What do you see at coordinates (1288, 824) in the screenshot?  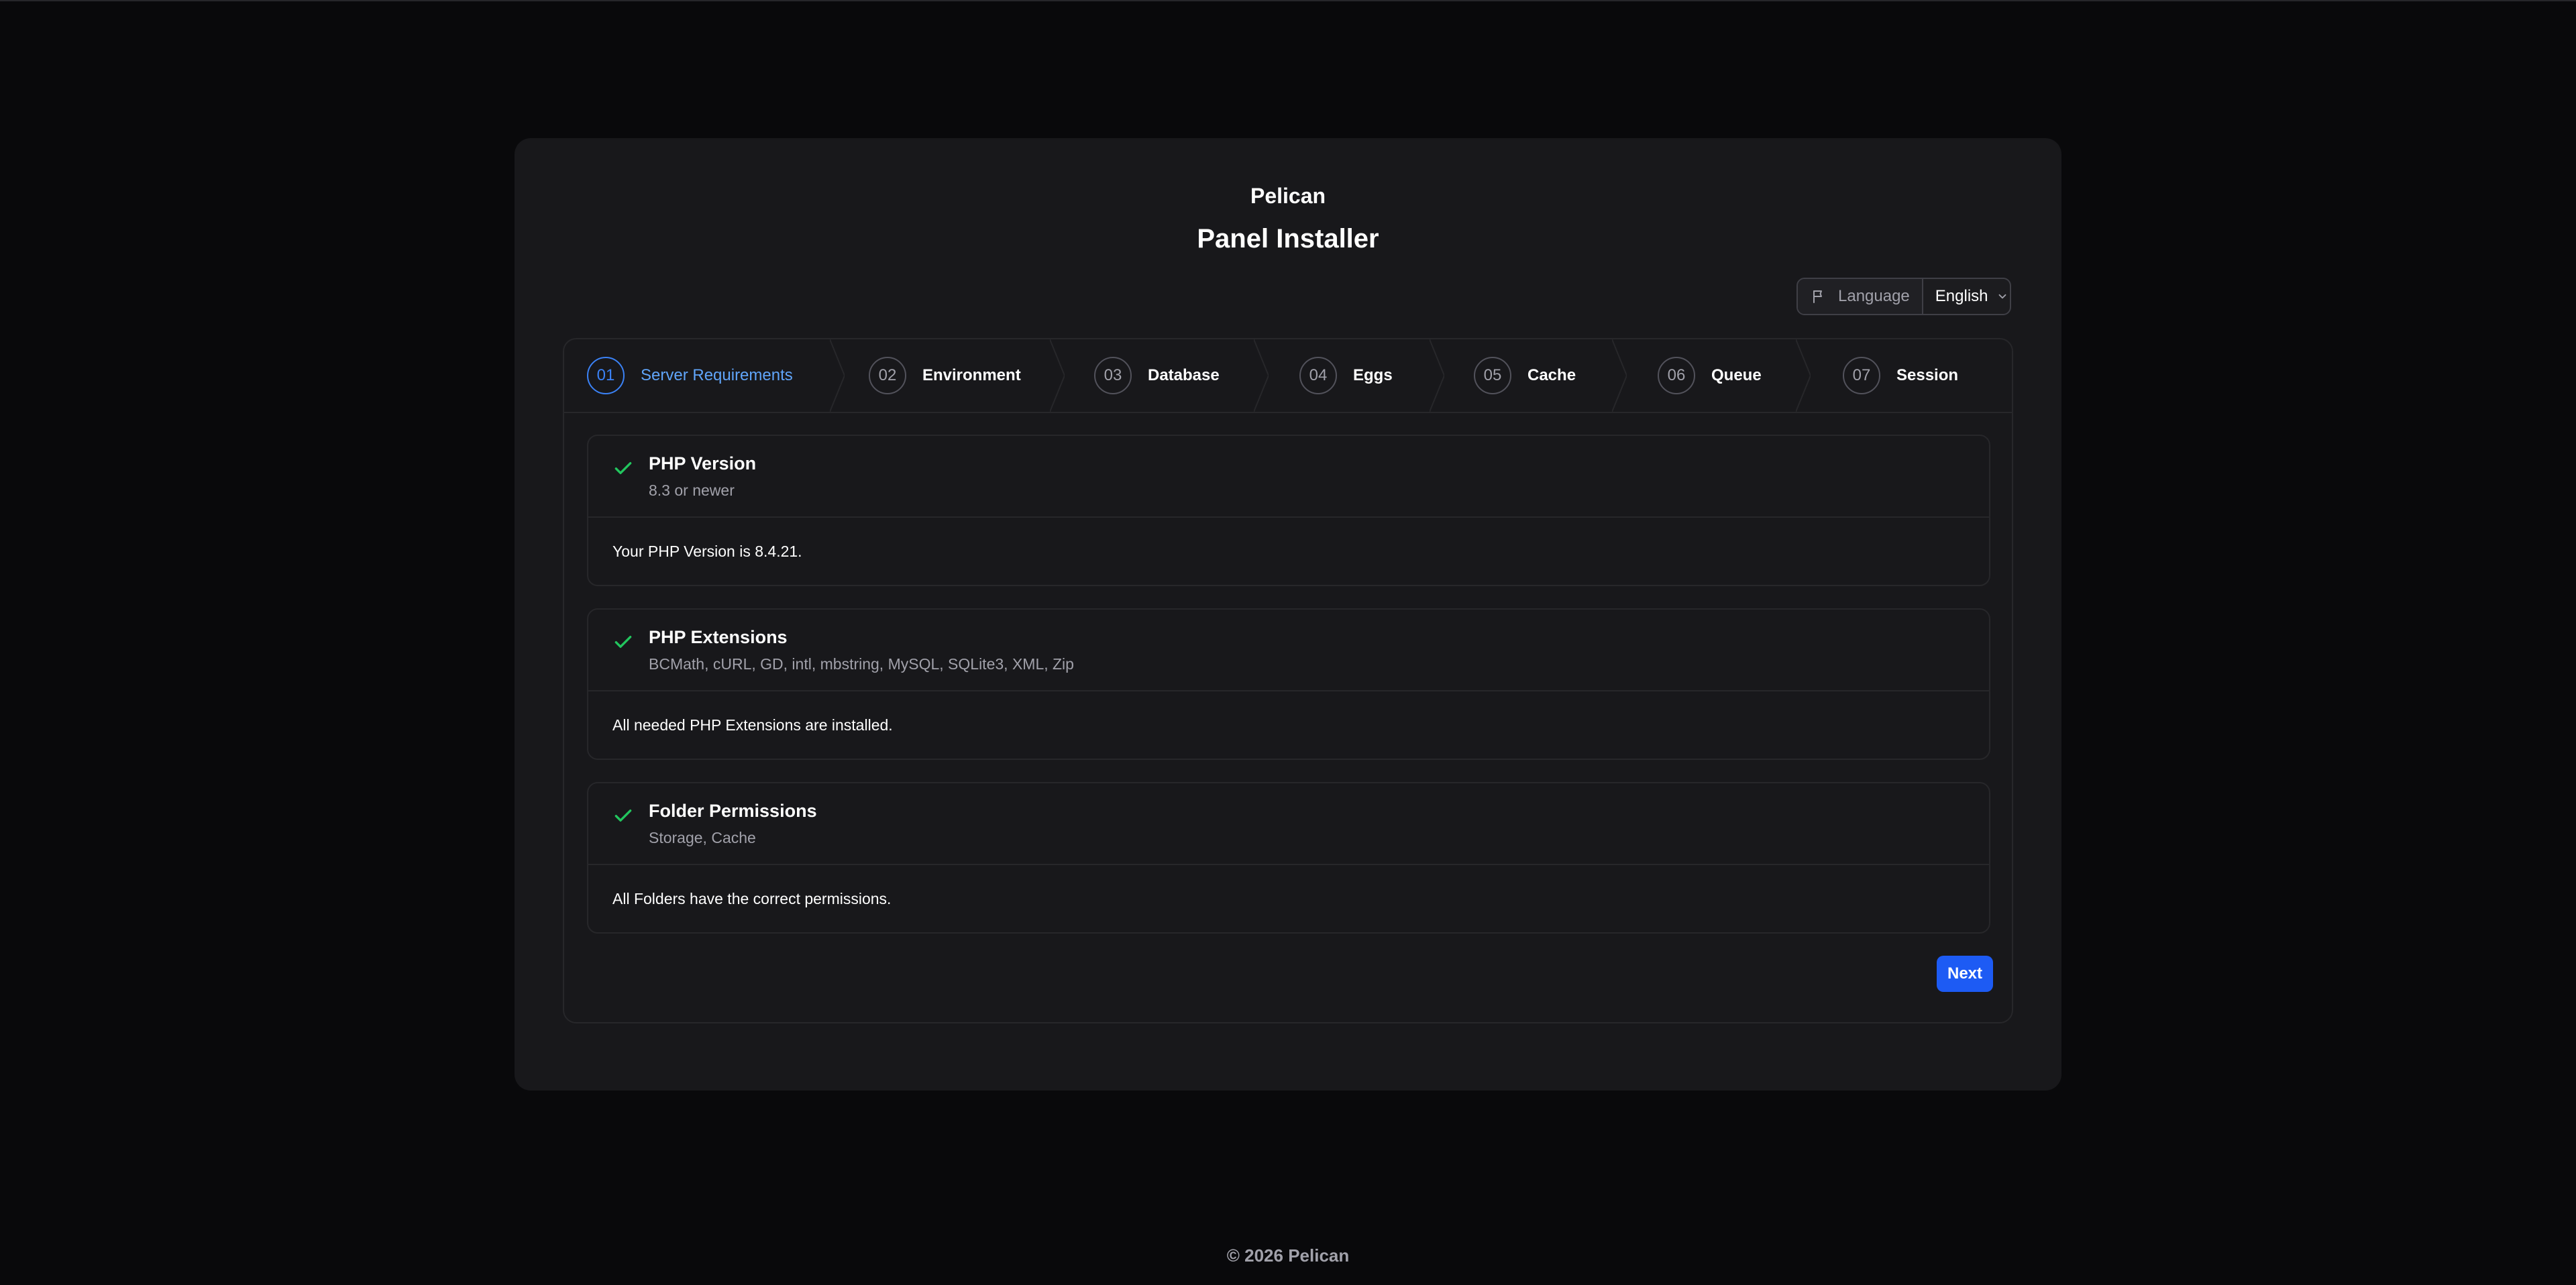 I see `section-header: Folder Permissions Storage, Cache` at bounding box center [1288, 824].